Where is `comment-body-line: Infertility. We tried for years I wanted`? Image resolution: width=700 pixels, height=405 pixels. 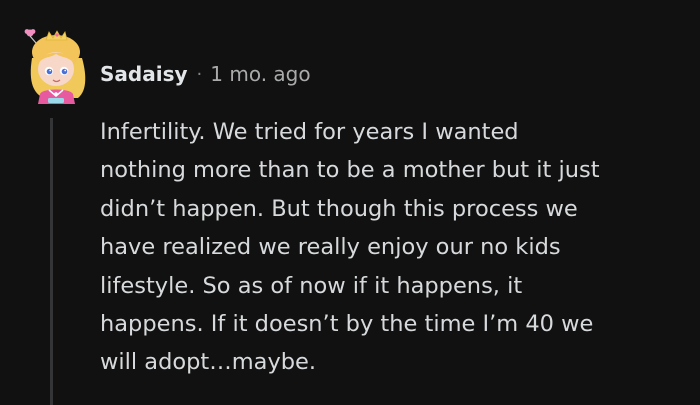 comment-body-line: Infertility. We tried for years I wanted is located at coordinates (309, 132).